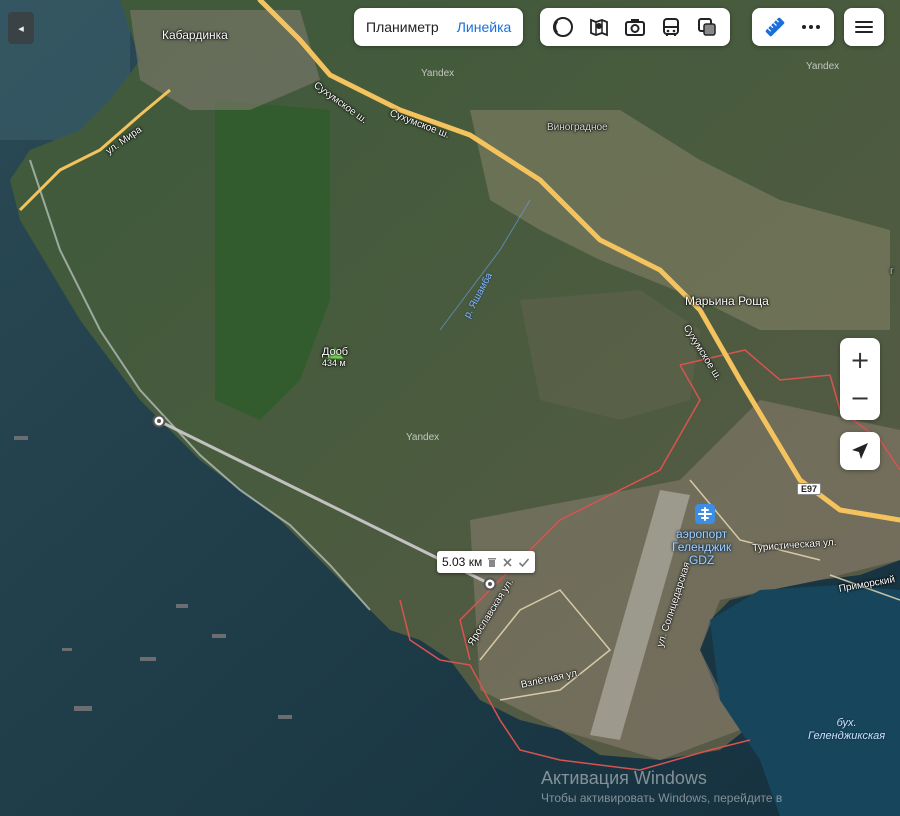 This screenshot has height=816, width=900. I want to click on photo-camera-icon, so click(635, 27).